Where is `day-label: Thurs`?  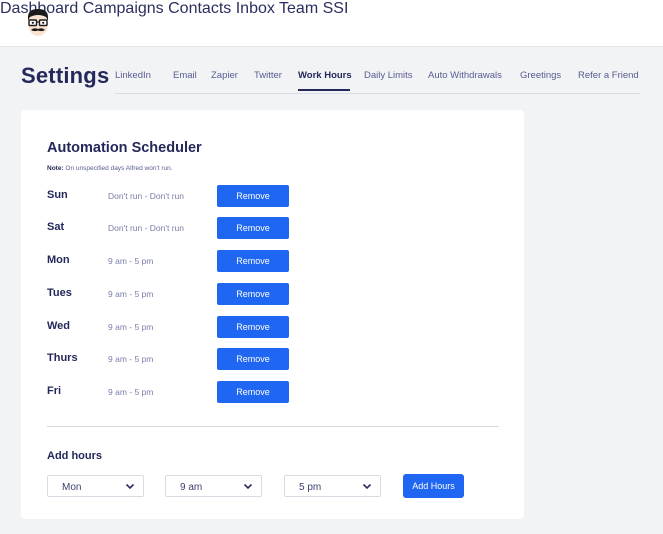
day-label: Thurs is located at coordinates (62, 358).